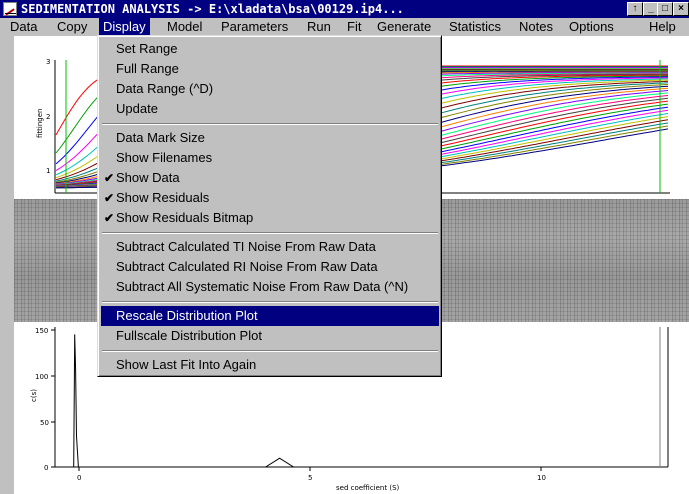 The height and width of the screenshot is (494, 689). What do you see at coordinates (662, 27) in the screenshot?
I see `menu-help: Help` at bounding box center [662, 27].